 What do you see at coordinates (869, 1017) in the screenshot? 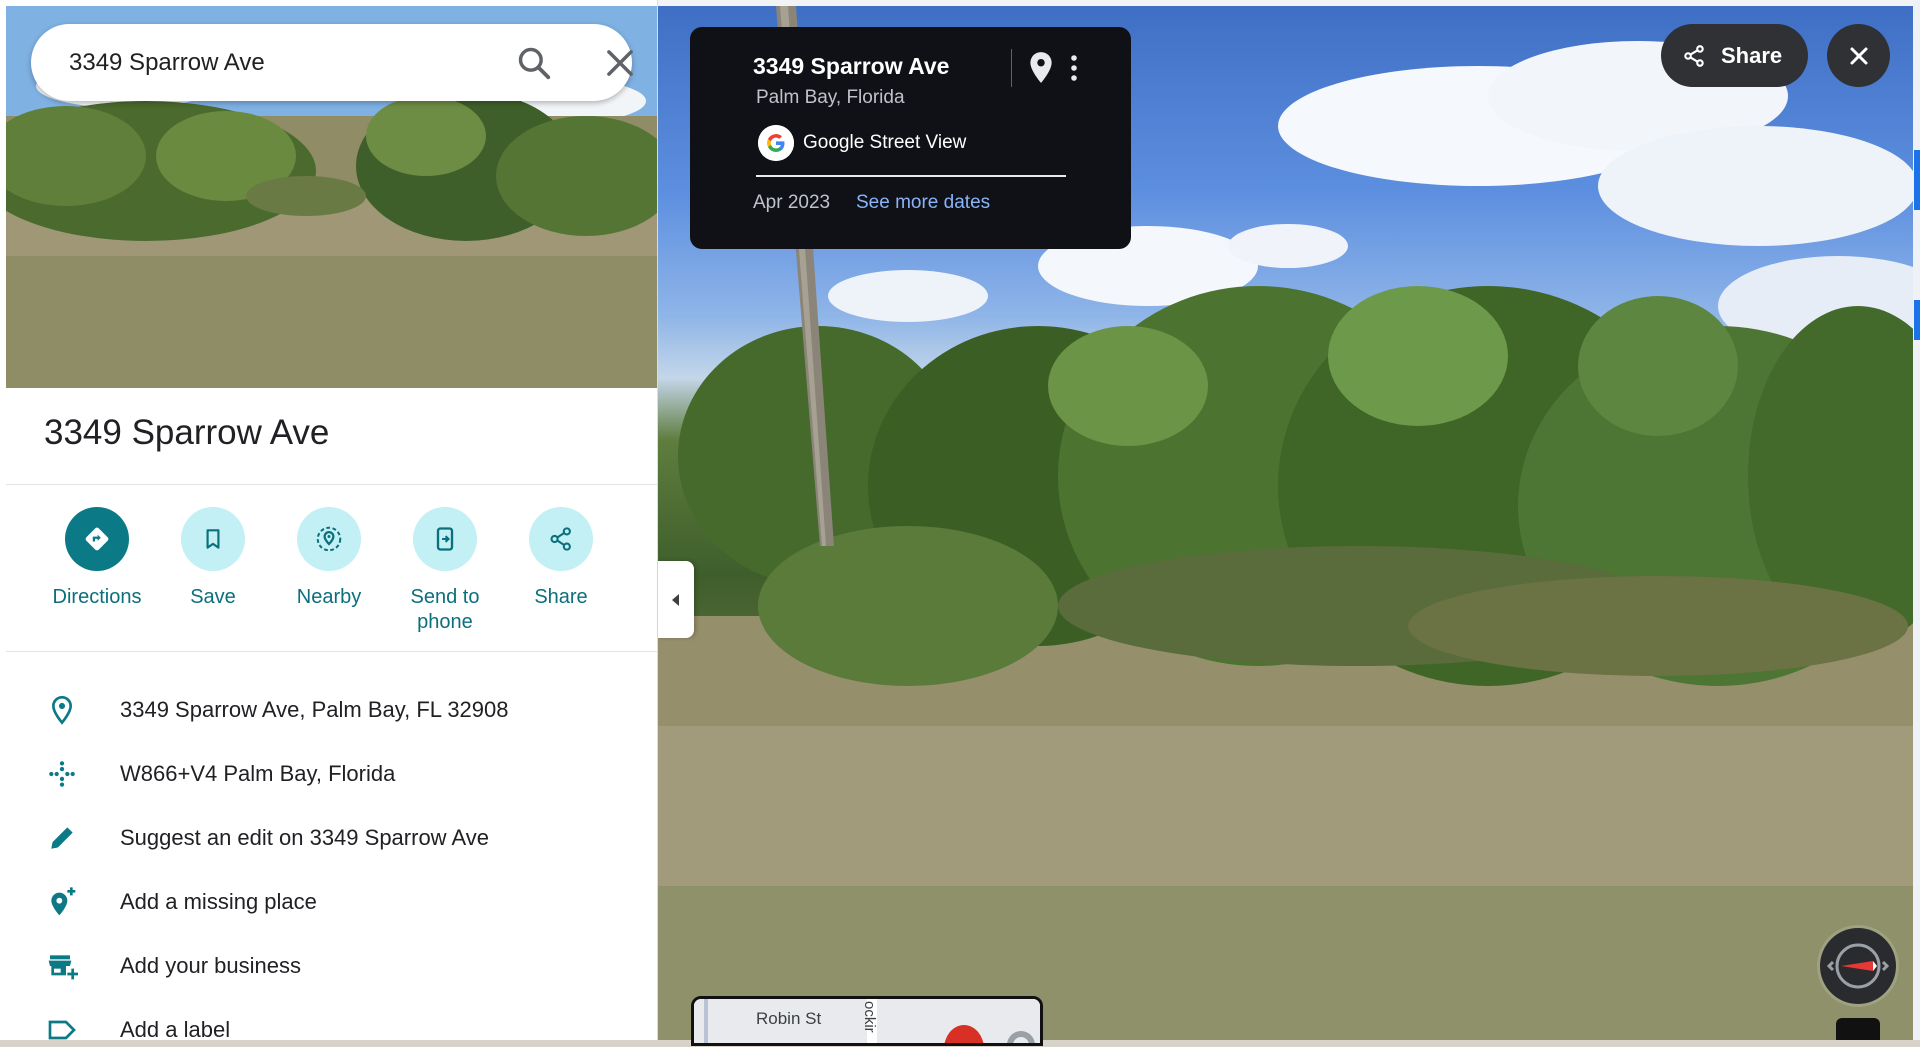
I see `minimap-side-label: ockir` at bounding box center [869, 1017].